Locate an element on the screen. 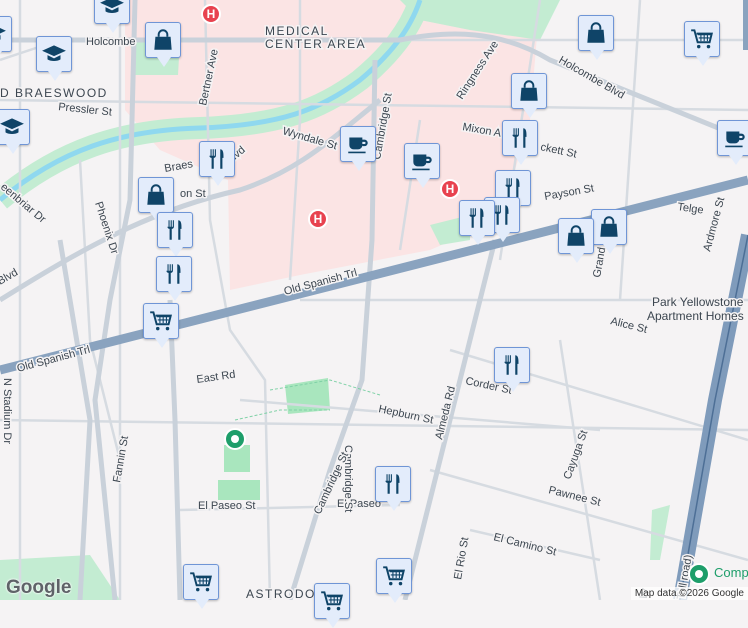 The height and width of the screenshot is (628, 748). place-label: Apartment Homes is located at coordinates (695, 316).